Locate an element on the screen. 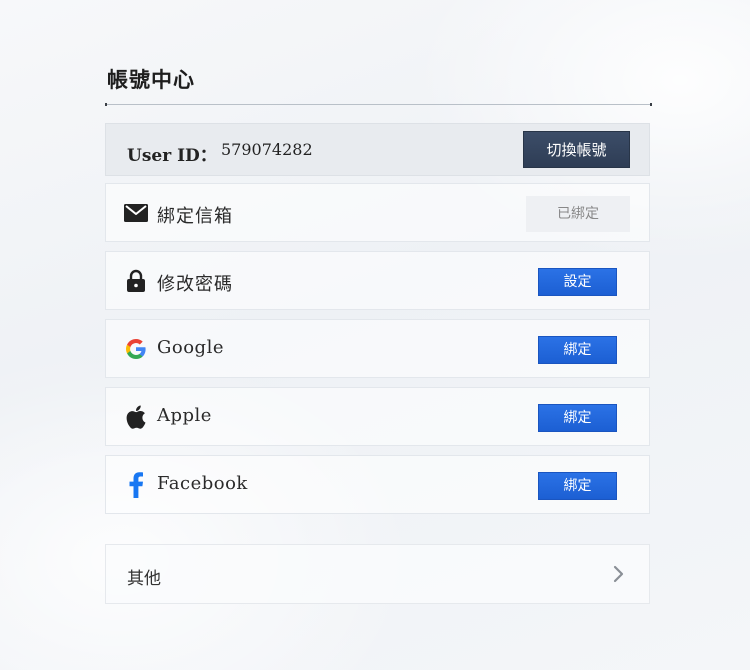  other-label: 其他 is located at coordinates (144, 579).